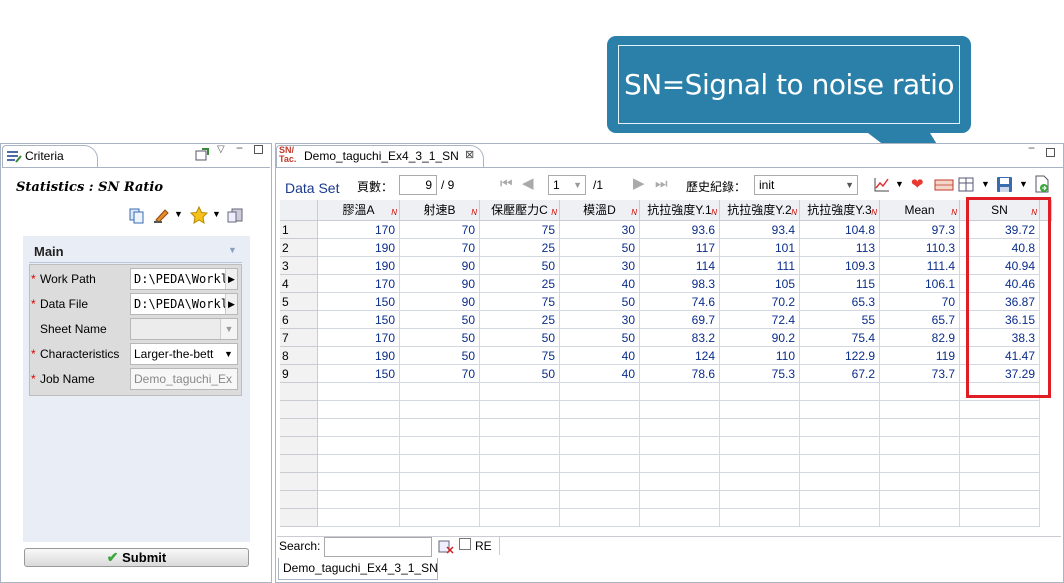 The height and width of the screenshot is (583, 1064). Describe the element at coordinates (567, 185) in the screenshot. I see `page-select: 1 ▼` at that location.